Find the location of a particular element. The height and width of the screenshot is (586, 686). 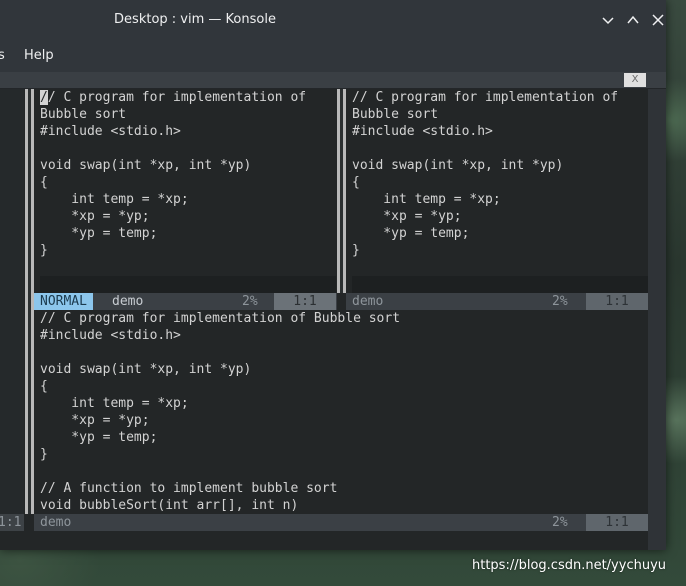

left-split-edge: 1:1 is located at coordinates (12, 310).